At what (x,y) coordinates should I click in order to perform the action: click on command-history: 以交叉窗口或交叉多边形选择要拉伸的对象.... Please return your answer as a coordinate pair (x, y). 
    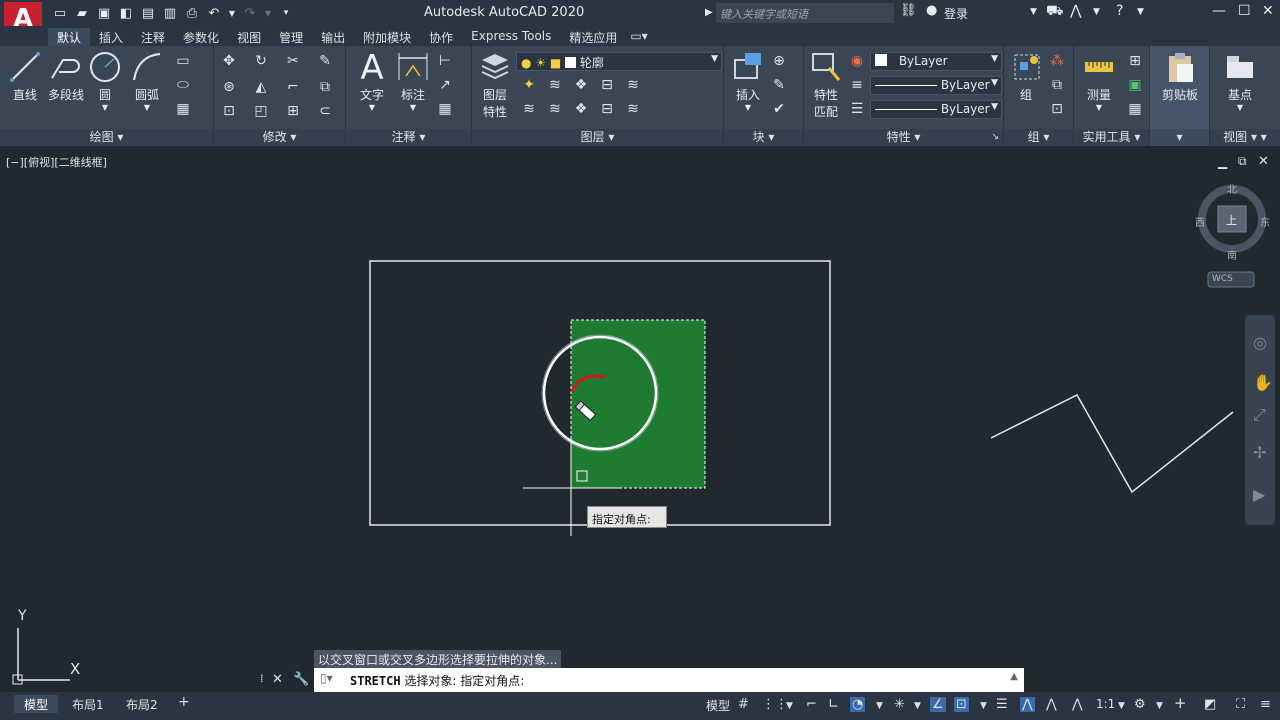
    Looking at the image, I should click on (438, 659).